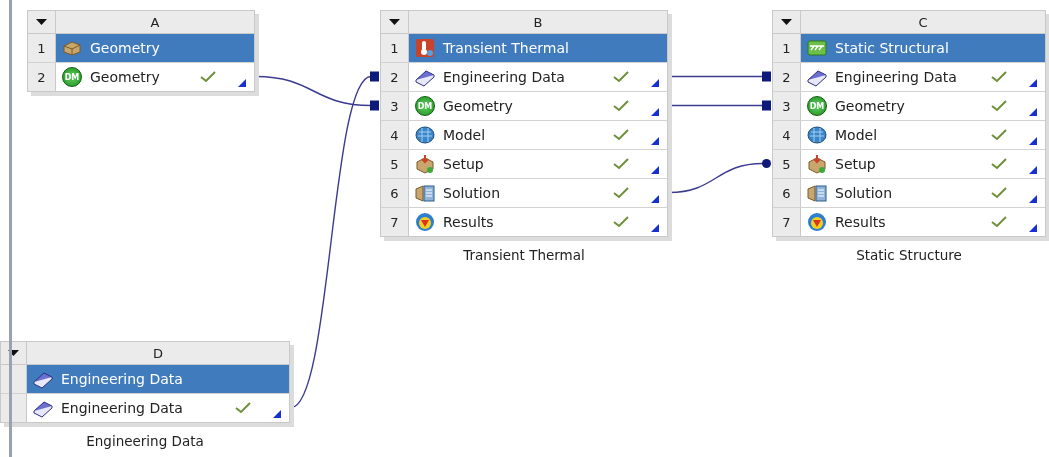 The image size is (1049, 457). Describe the element at coordinates (72, 48) in the screenshot. I see `box-icon` at that location.